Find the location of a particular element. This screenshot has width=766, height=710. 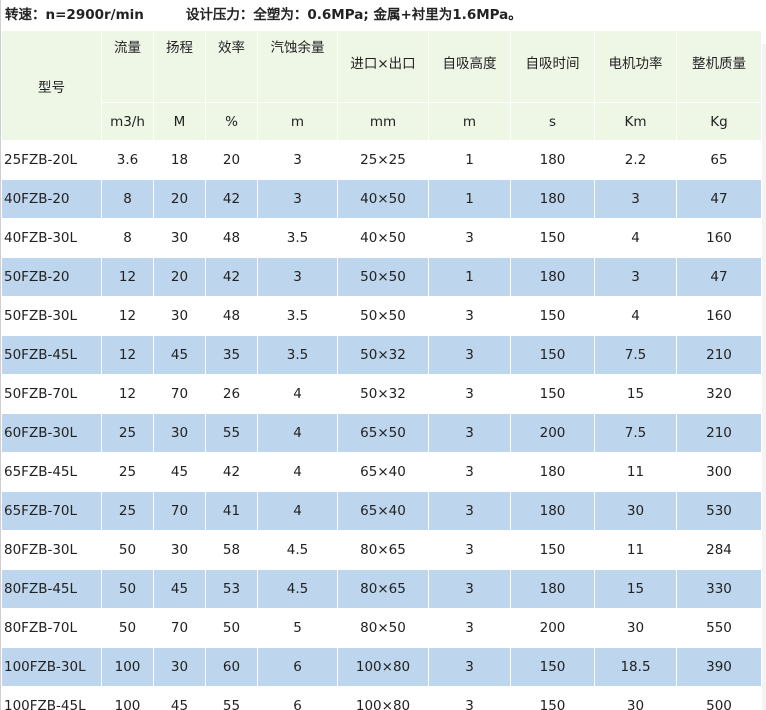

column-unit-5: m is located at coordinates (469, 121).